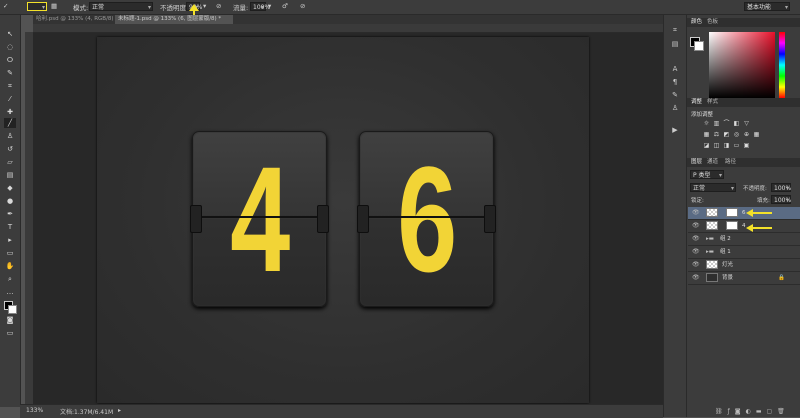 The width and height of the screenshot is (800, 418). Describe the element at coordinates (675, 30) in the screenshot. I see `history-panel-icon: ⌗` at that location.